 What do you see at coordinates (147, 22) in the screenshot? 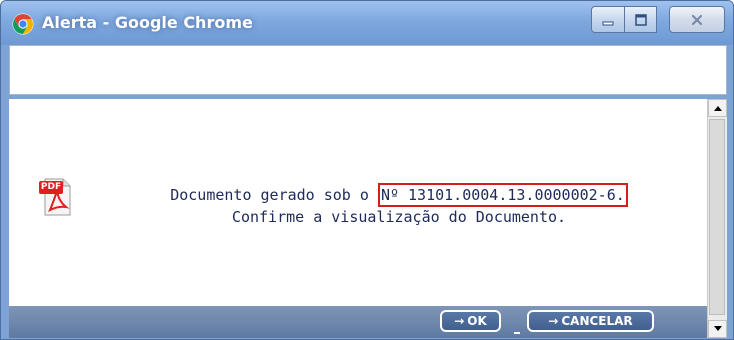
I see `window-title: Alerta - Google Chrome` at bounding box center [147, 22].